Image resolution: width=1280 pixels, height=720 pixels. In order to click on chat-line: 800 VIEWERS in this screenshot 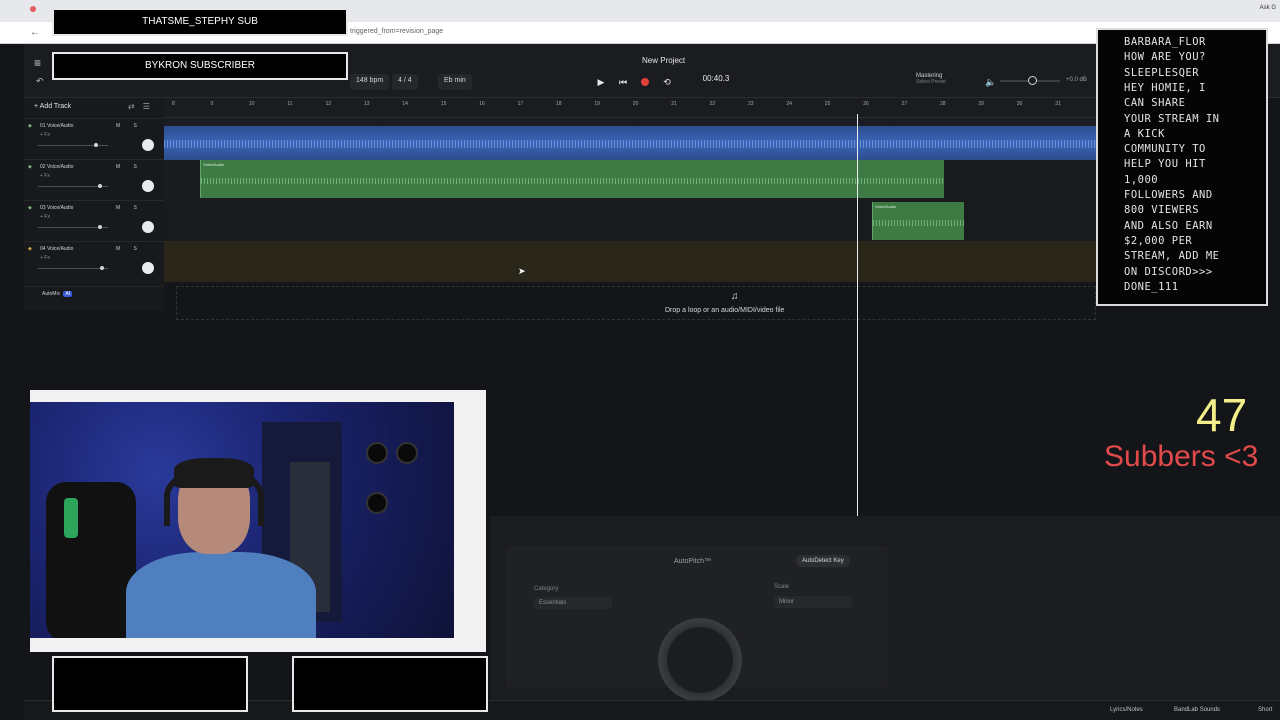, I will do `click(1162, 210)`.